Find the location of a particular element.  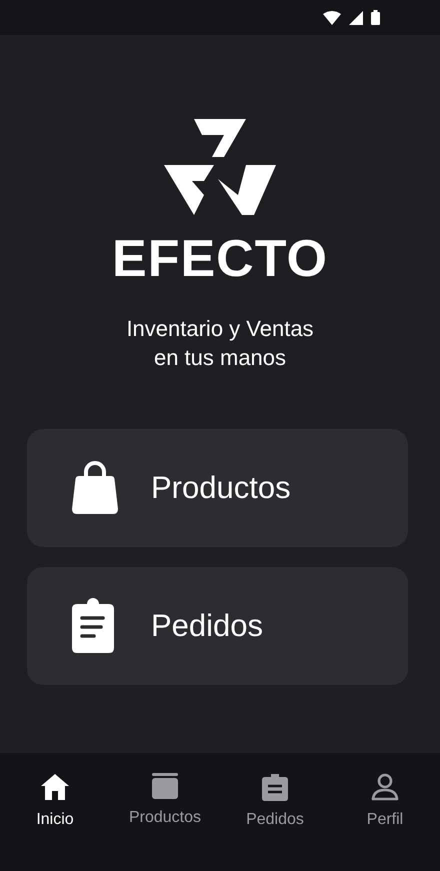

menu-card: Productos is located at coordinates (217, 488).